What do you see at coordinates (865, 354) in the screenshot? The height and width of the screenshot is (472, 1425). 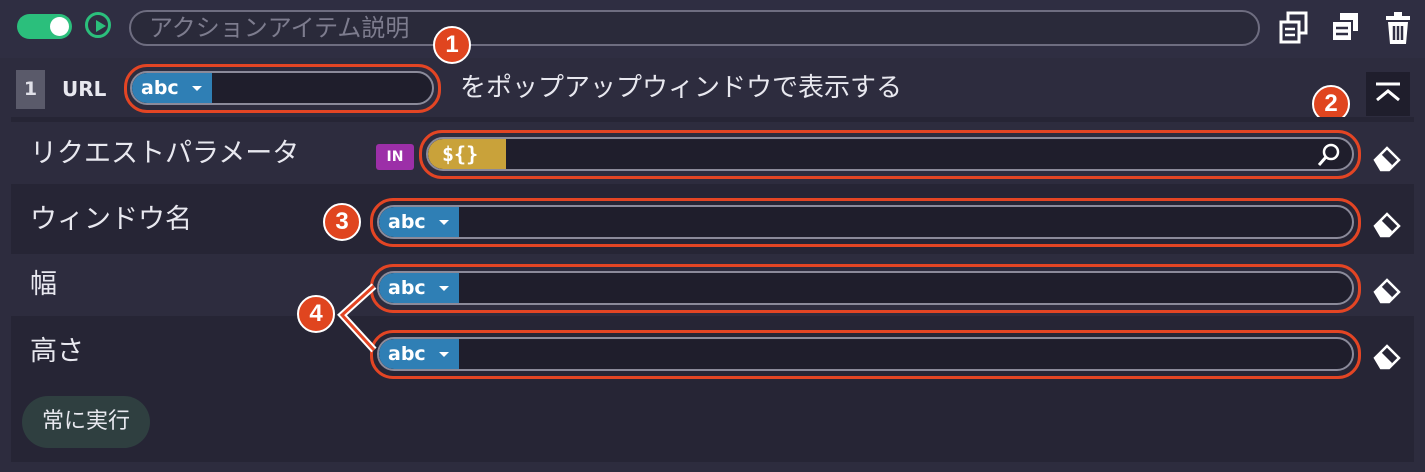 I see `height-field: abc` at bounding box center [865, 354].